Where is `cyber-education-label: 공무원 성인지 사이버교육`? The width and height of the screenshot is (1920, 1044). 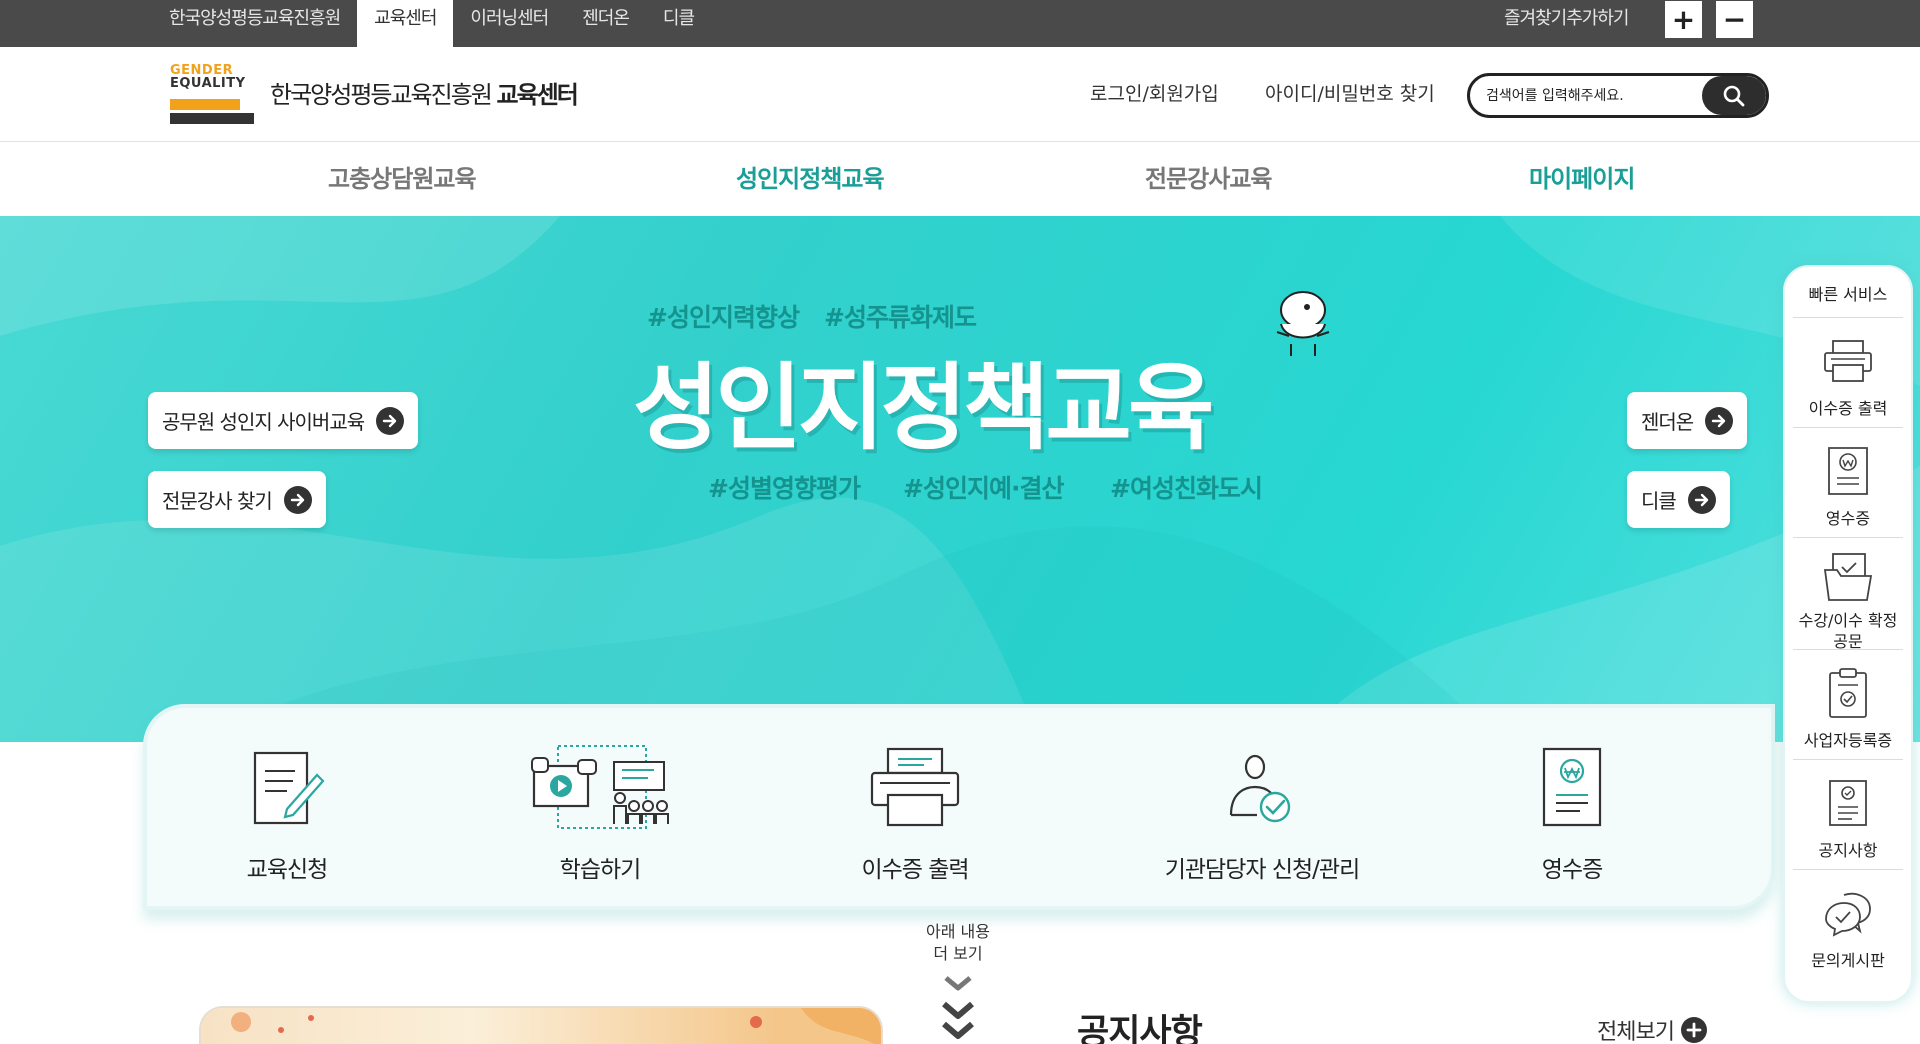
cyber-education-label: 공무원 성인지 사이버교육 is located at coordinates (263, 422).